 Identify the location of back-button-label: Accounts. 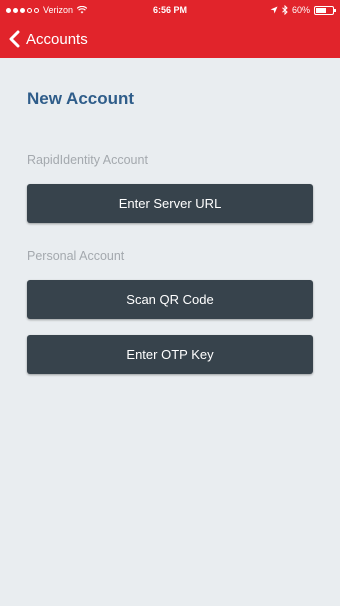
(57, 39).